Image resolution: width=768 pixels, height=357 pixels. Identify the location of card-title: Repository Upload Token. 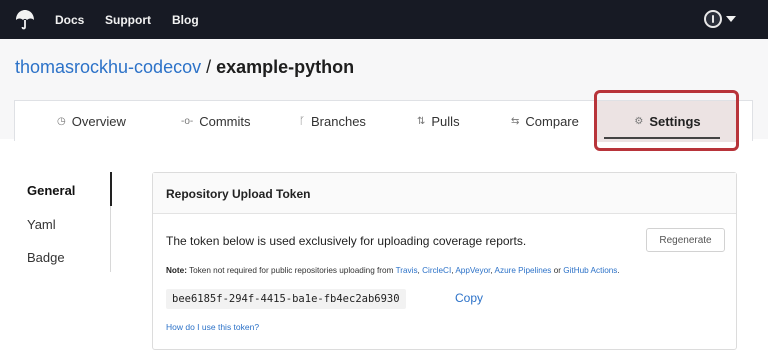
(238, 194).